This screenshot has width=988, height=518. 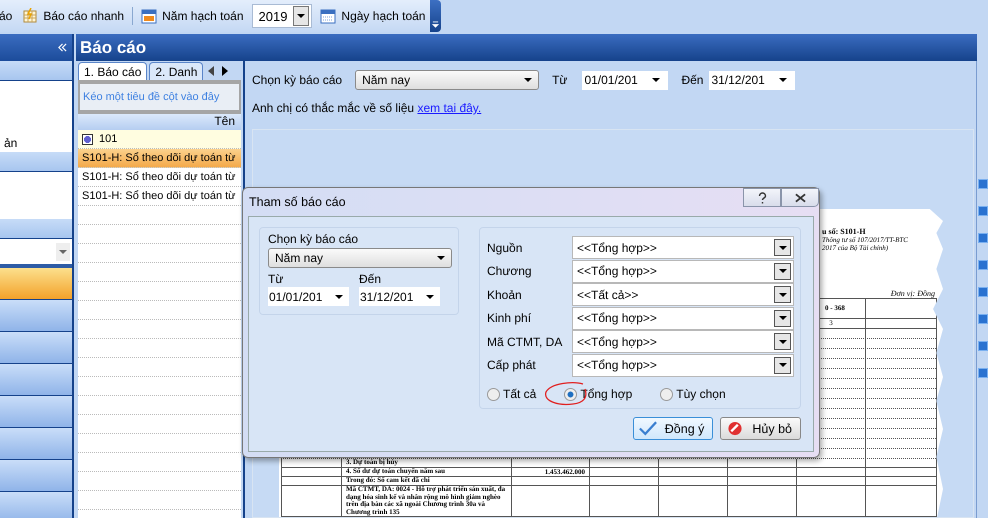 What do you see at coordinates (647, 428) in the screenshot?
I see `checkmark-icon` at bounding box center [647, 428].